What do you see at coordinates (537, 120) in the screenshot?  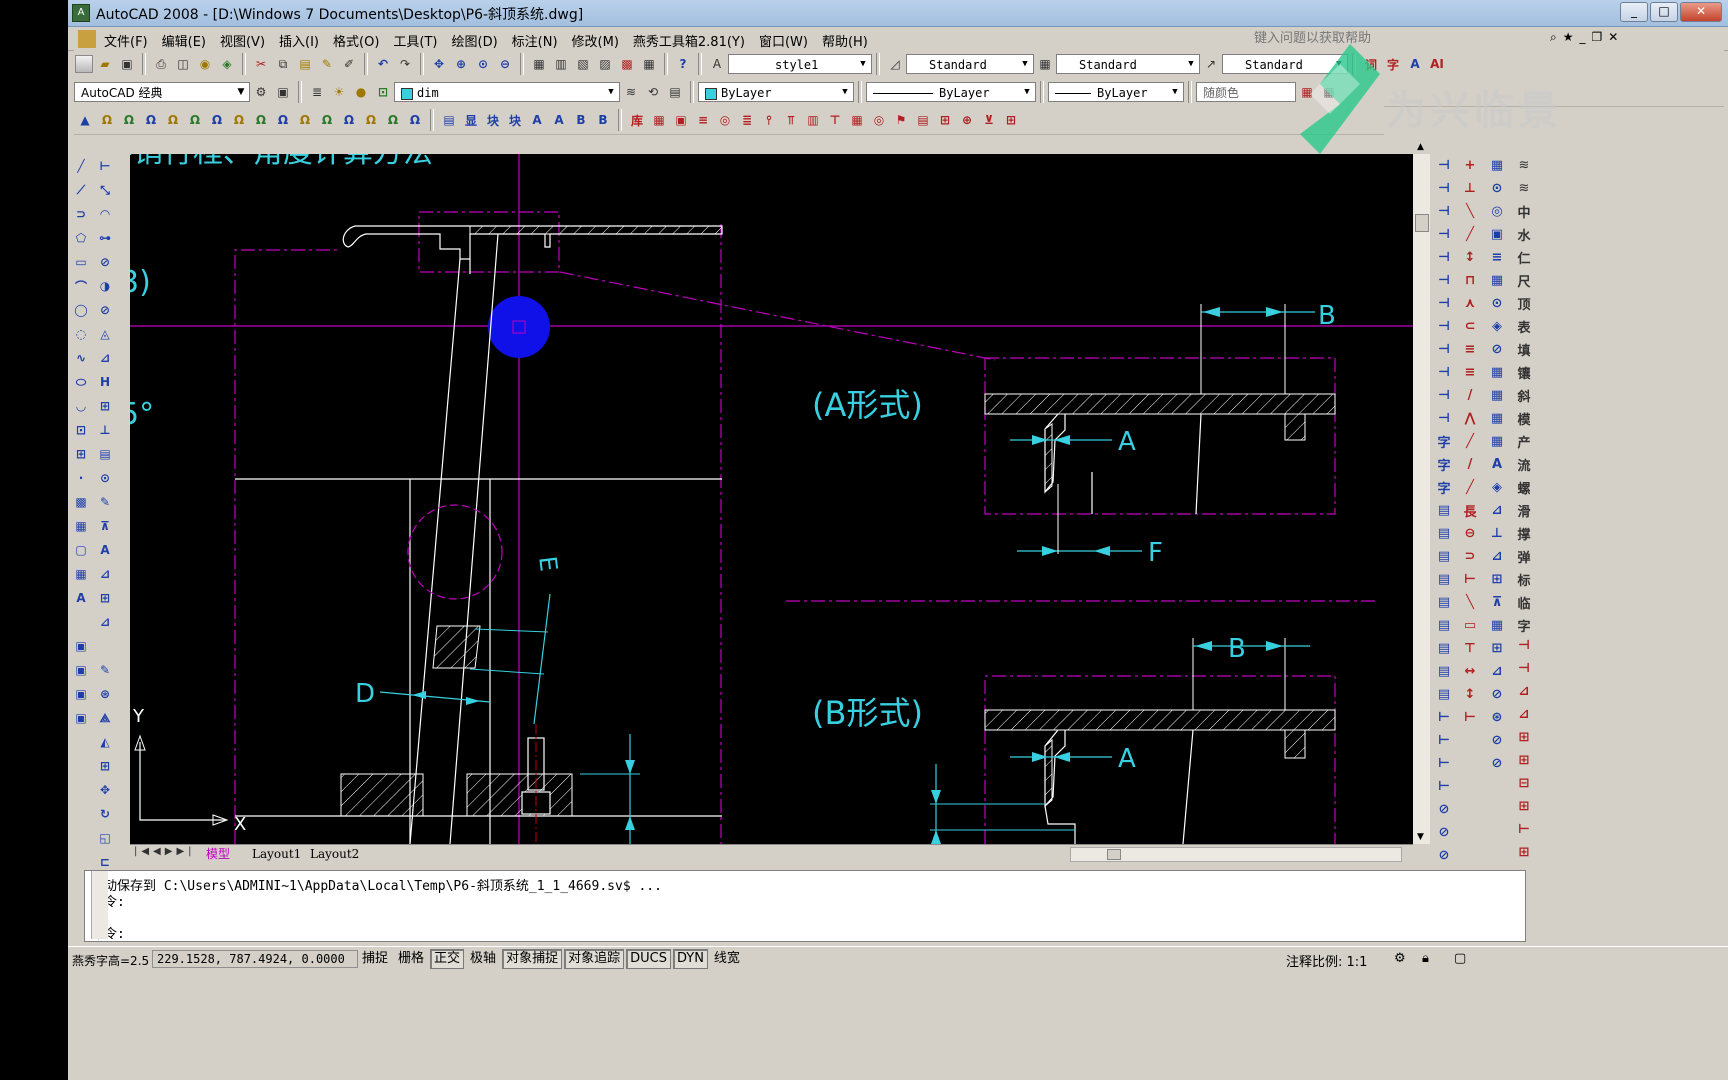 I see `yanxiu-text-tool-4-icon: A` at bounding box center [537, 120].